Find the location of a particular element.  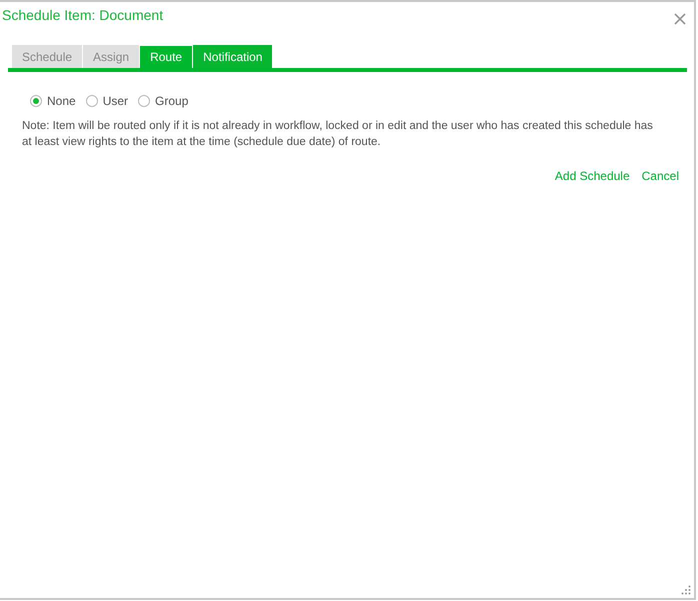

resize-grip-icon is located at coordinates (686, 590).